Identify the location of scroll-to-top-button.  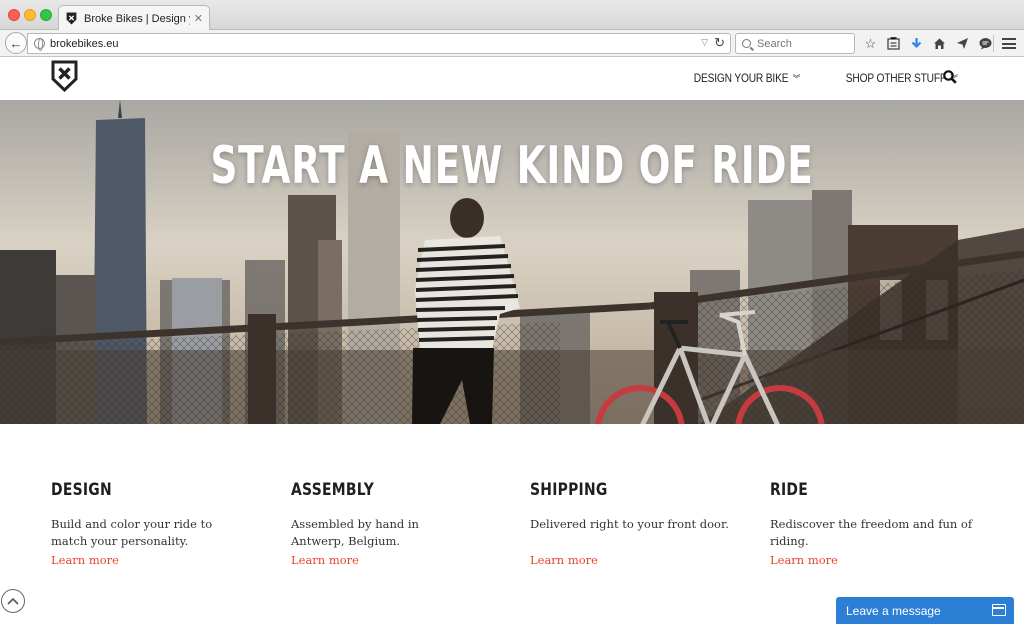
(13, 601).